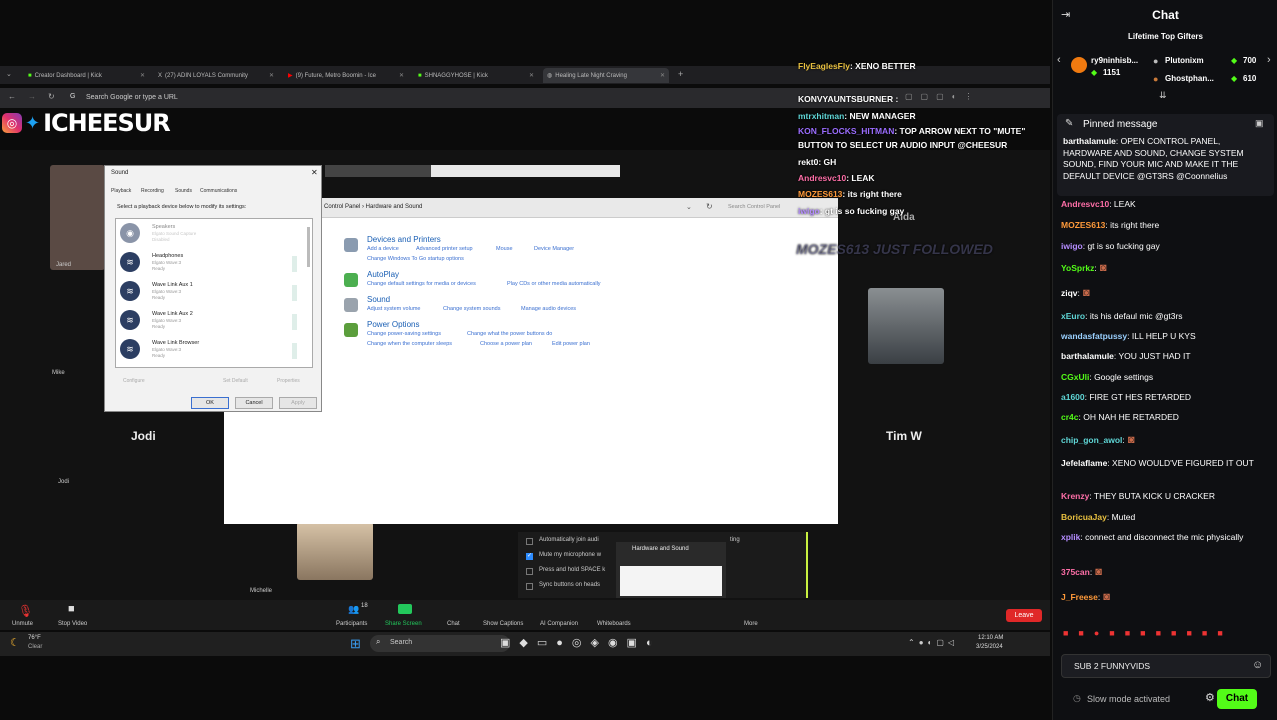  I want to click on browser-tab: X (27) ADIN LOYALS Community ✕, so click(216, 75).